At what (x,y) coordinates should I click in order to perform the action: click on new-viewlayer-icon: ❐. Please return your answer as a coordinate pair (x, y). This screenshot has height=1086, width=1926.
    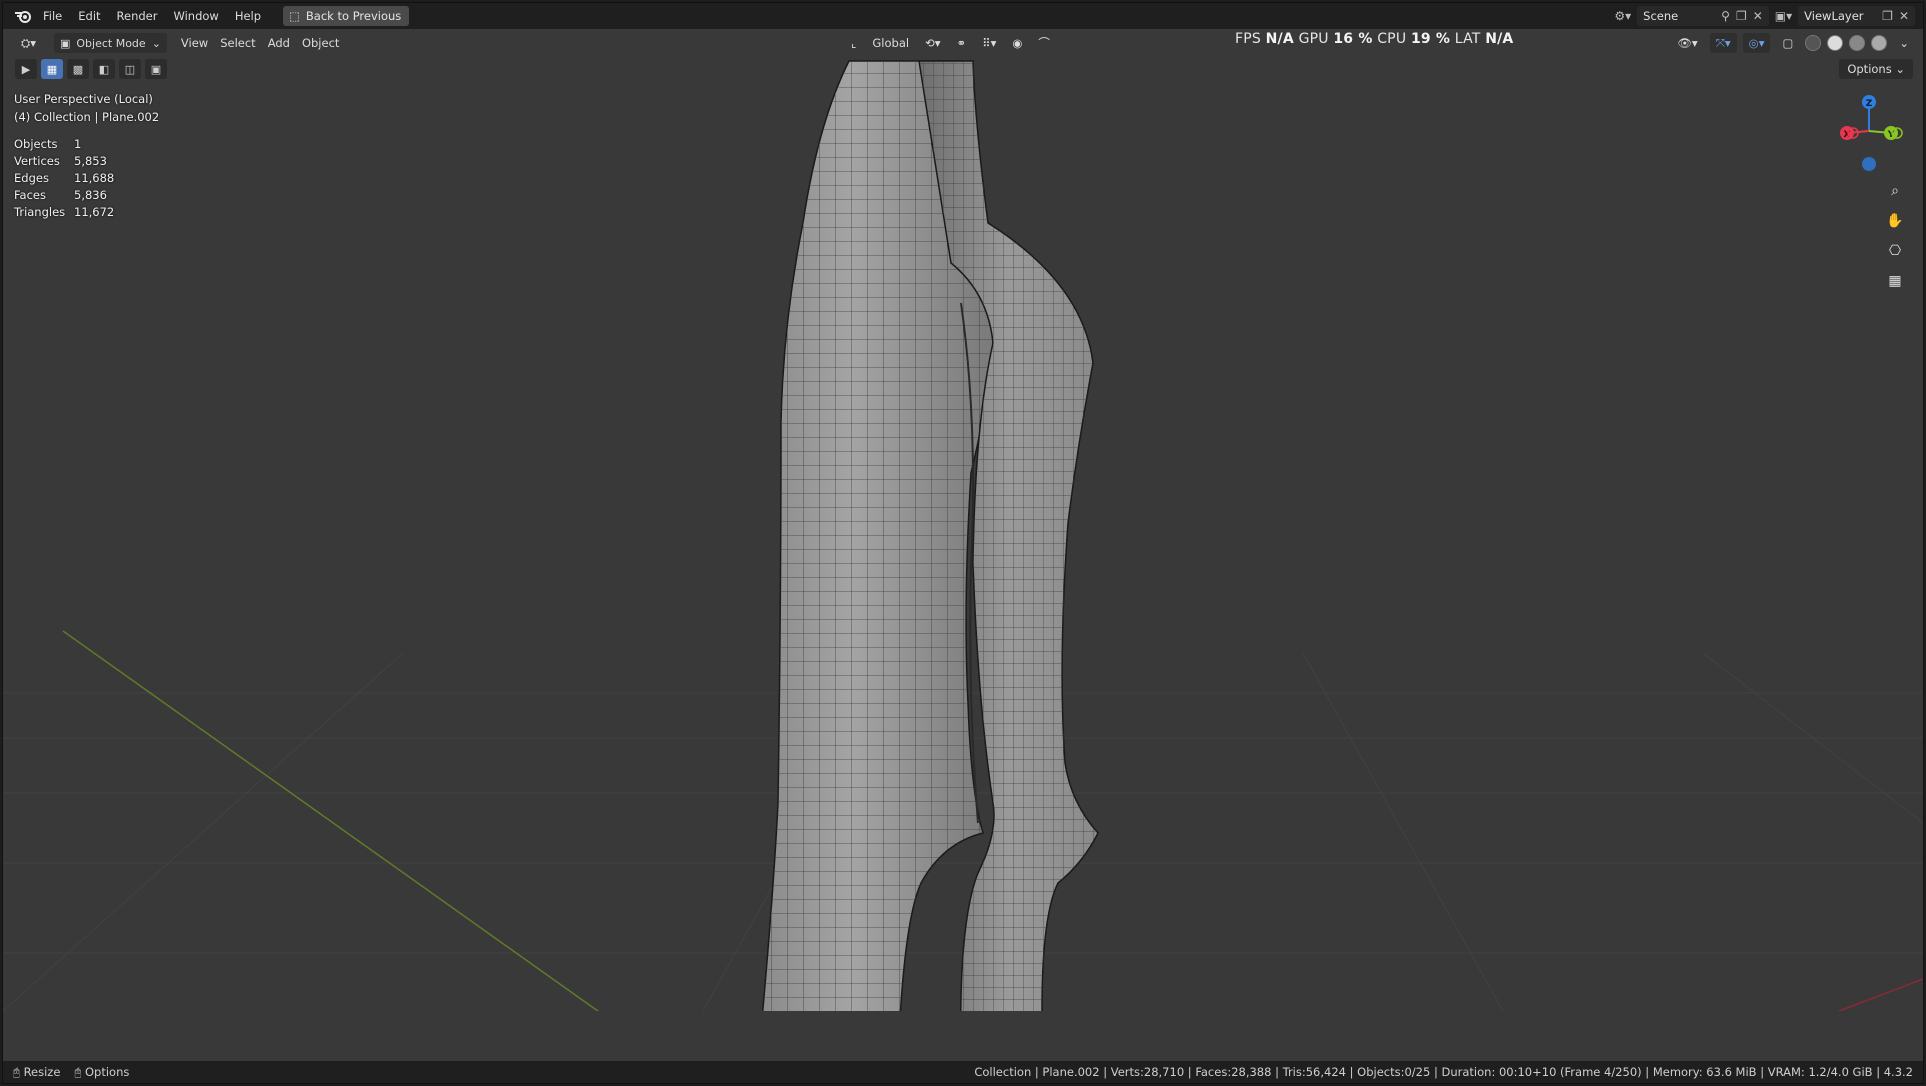
    Looking at the image, I should click on (1887, 16).